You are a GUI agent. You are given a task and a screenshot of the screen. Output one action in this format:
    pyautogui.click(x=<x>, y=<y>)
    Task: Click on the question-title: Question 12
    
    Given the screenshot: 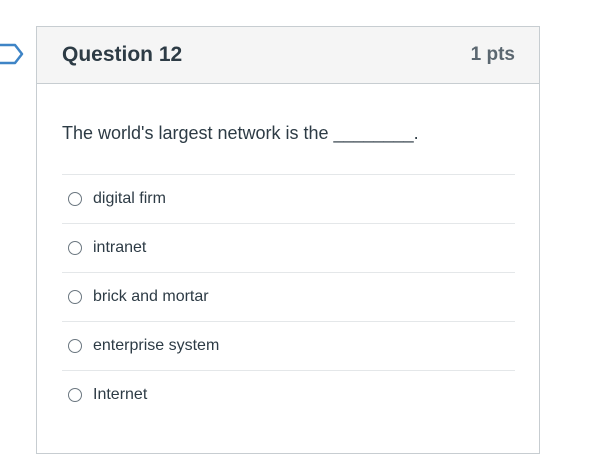 What is the action you would take?
    pyautogui.click(x=122, y=54)
    